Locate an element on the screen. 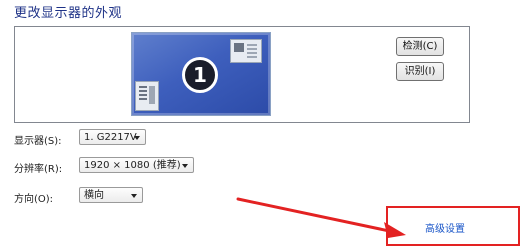  display-select-value: 1. G2217V is located at coordinates (110, 137).